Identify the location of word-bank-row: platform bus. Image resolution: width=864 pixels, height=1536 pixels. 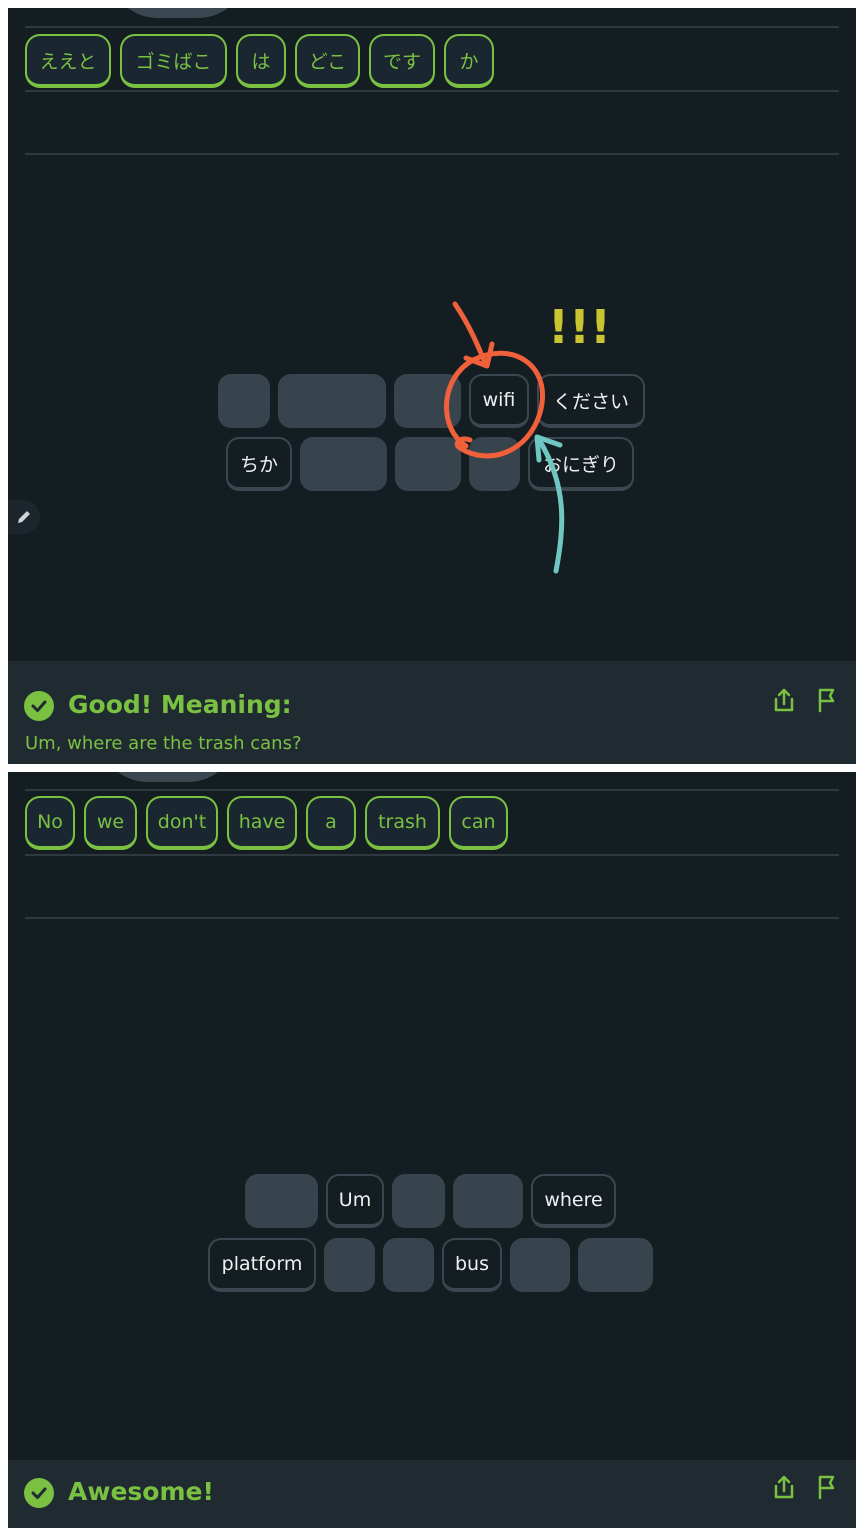
(430, 1265).